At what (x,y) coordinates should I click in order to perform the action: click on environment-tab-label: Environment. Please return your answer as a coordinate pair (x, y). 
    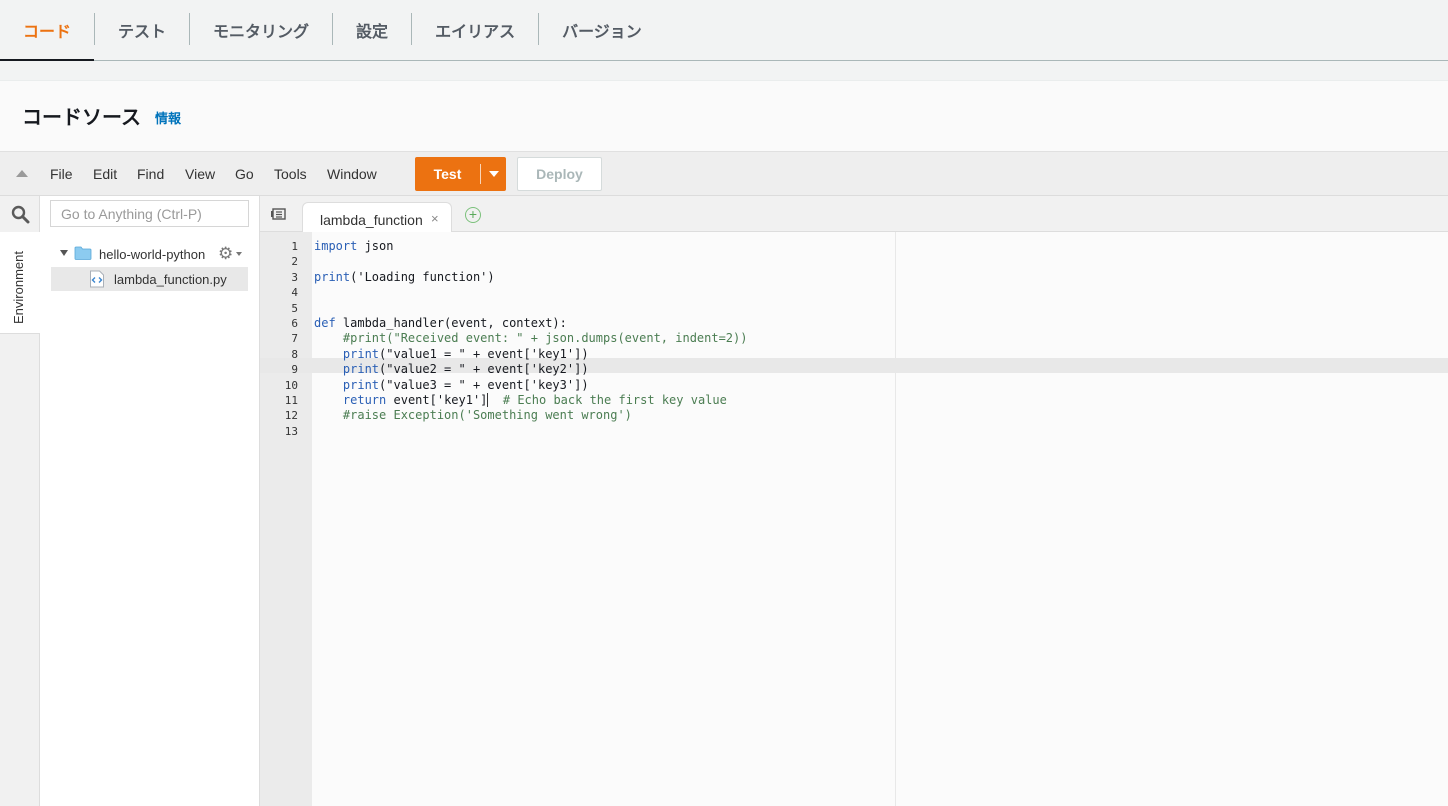
    Looking at the image, I should click on (18, 287).